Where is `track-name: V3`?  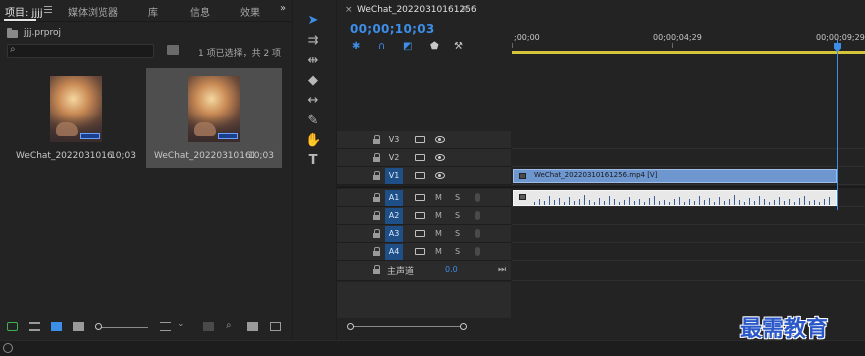 track-name: V3 is located at coordinates (394, 140).